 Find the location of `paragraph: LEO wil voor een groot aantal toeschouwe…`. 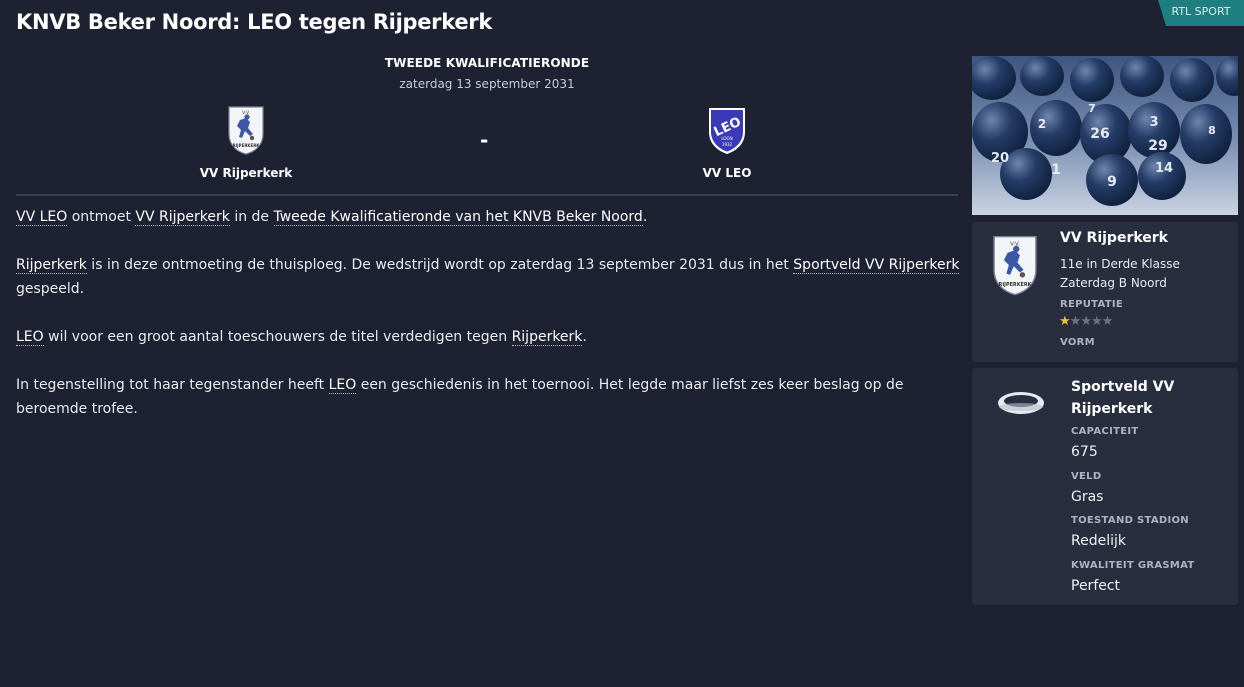

paragraph: LEO wil voor een groot aantal toeschouwe… is located at coordinates (488, 337).